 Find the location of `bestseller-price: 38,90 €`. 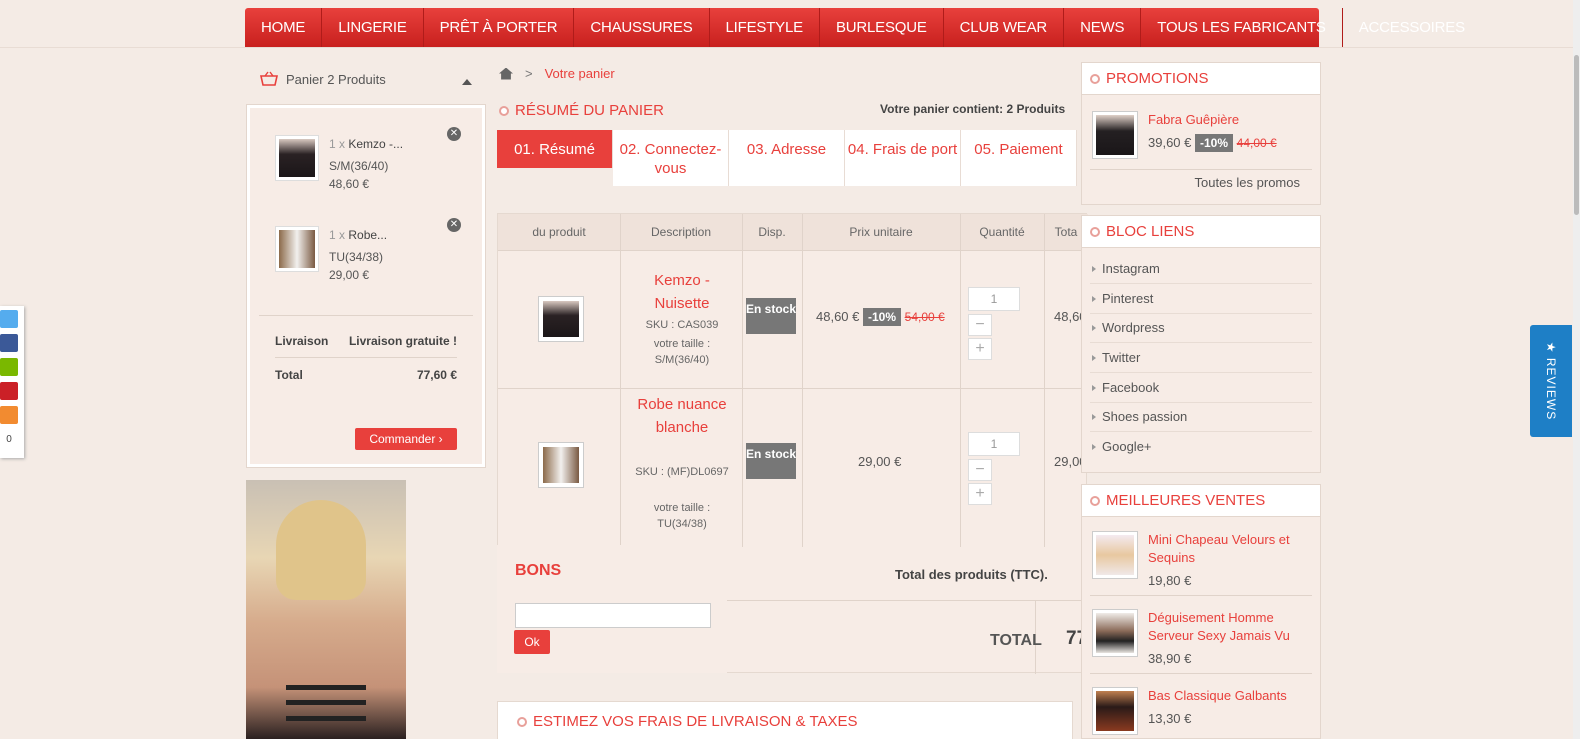

bestseller-price: 38,90 € is located at coordinates (1170, 658).